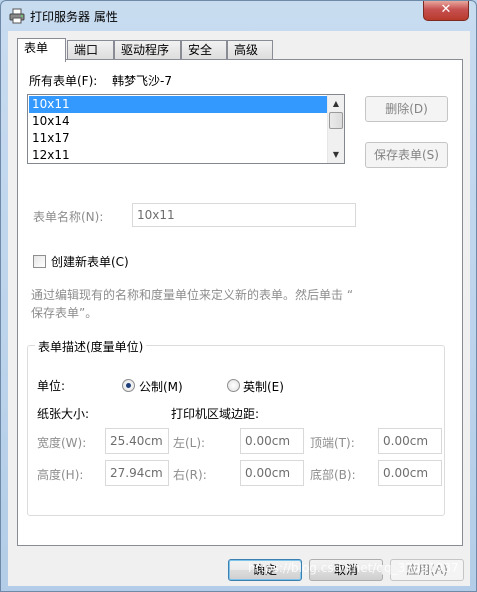  I want to click on english-label: 英制(E), so click(263, 386).